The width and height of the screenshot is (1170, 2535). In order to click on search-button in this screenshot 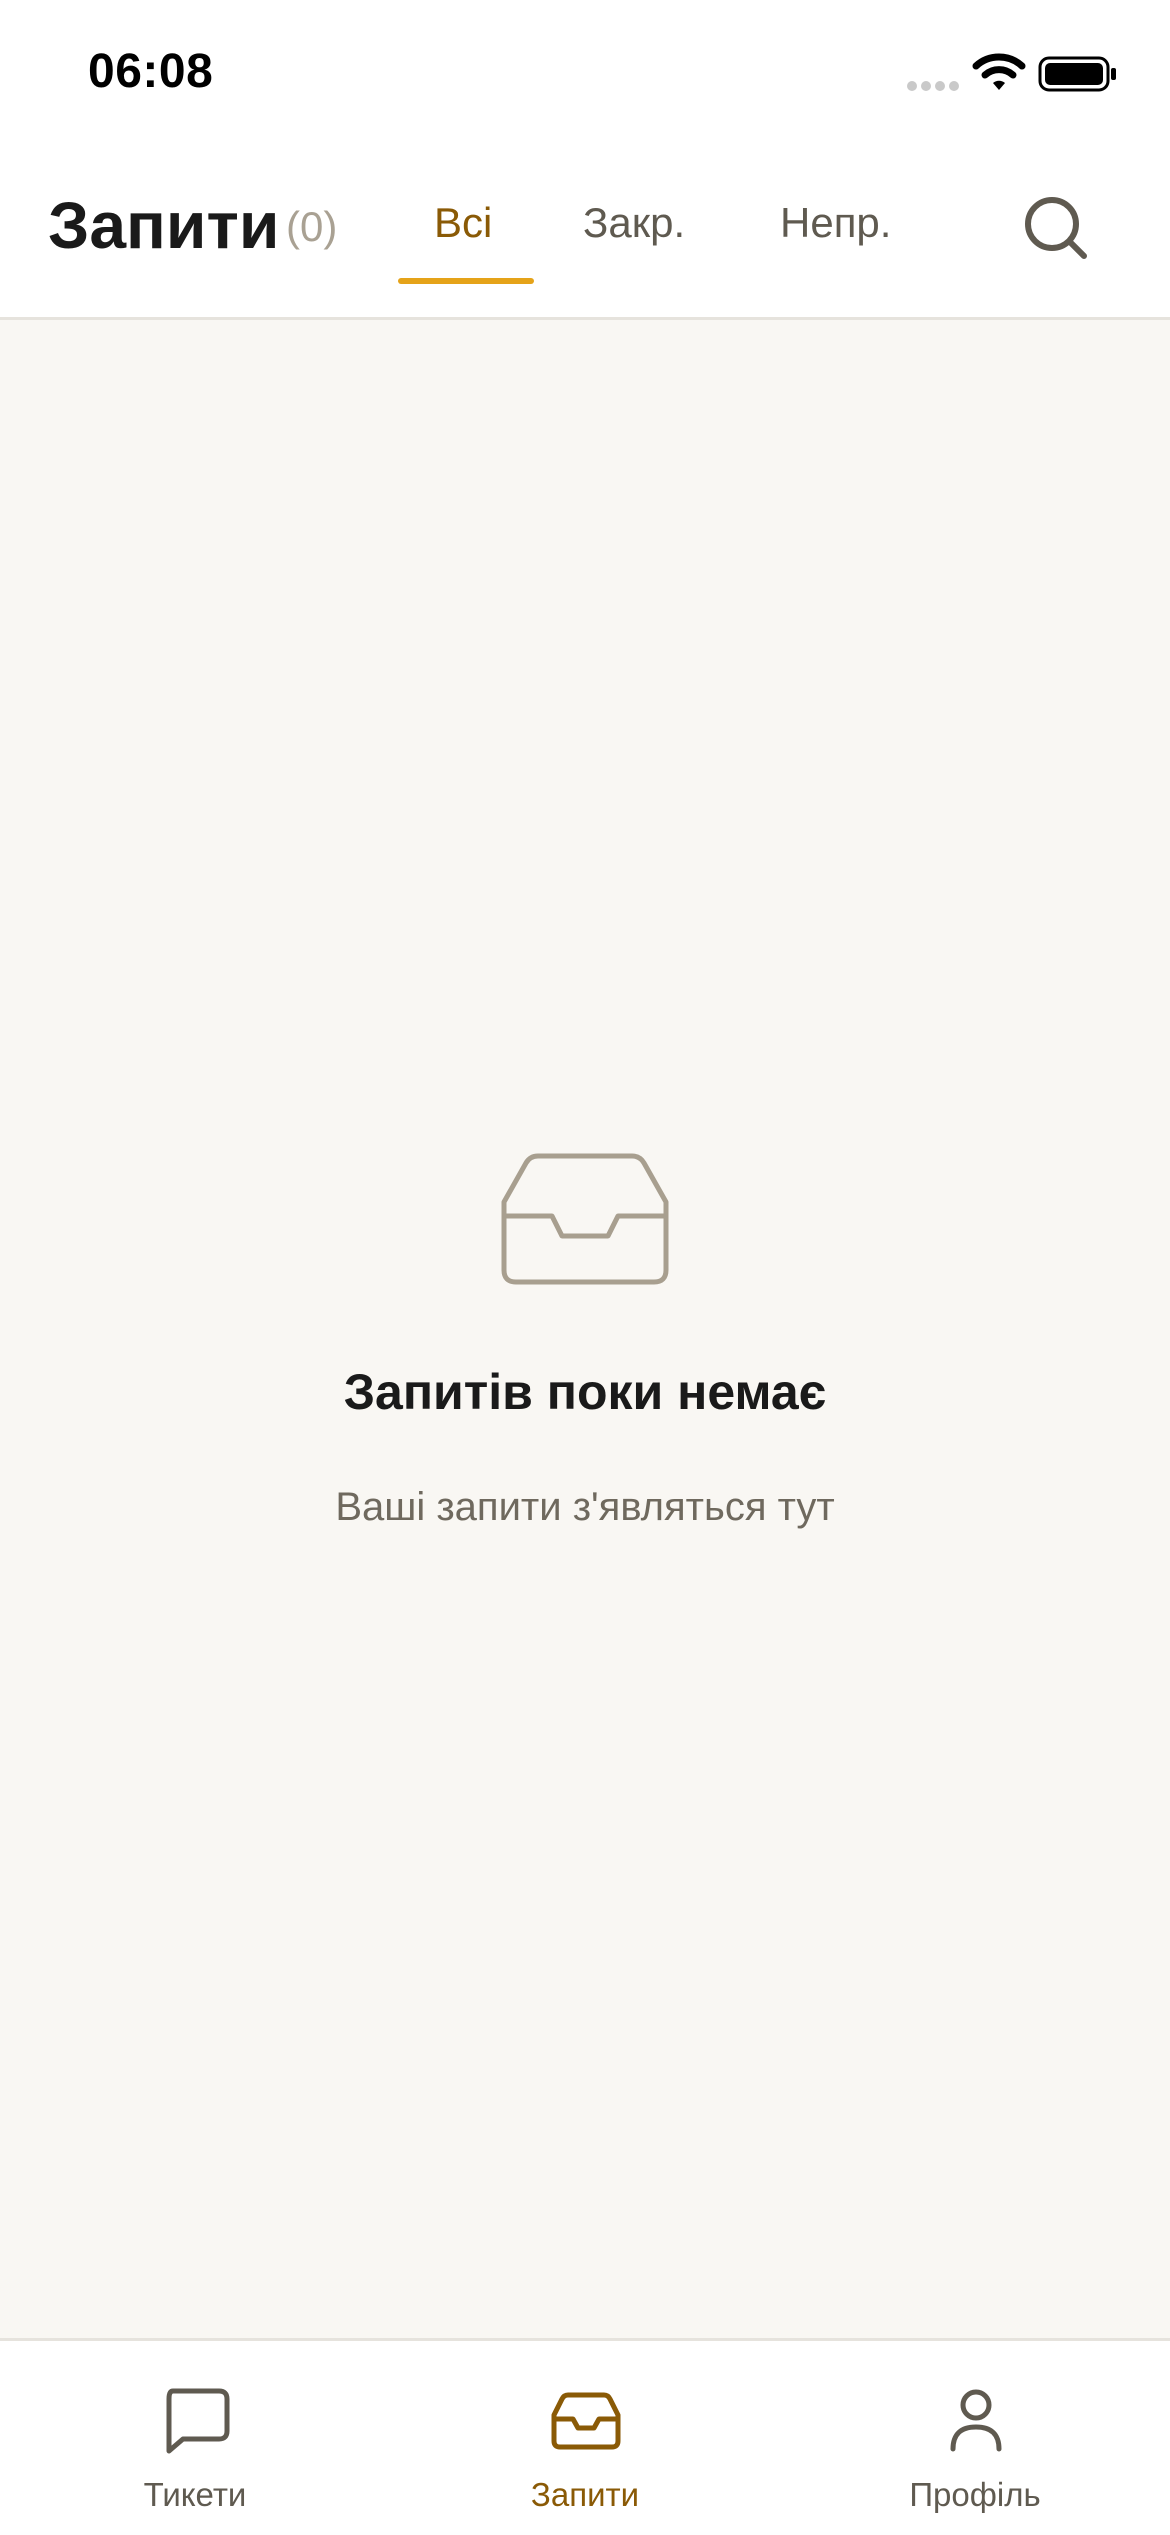, I will do `click(1056, 228)`.